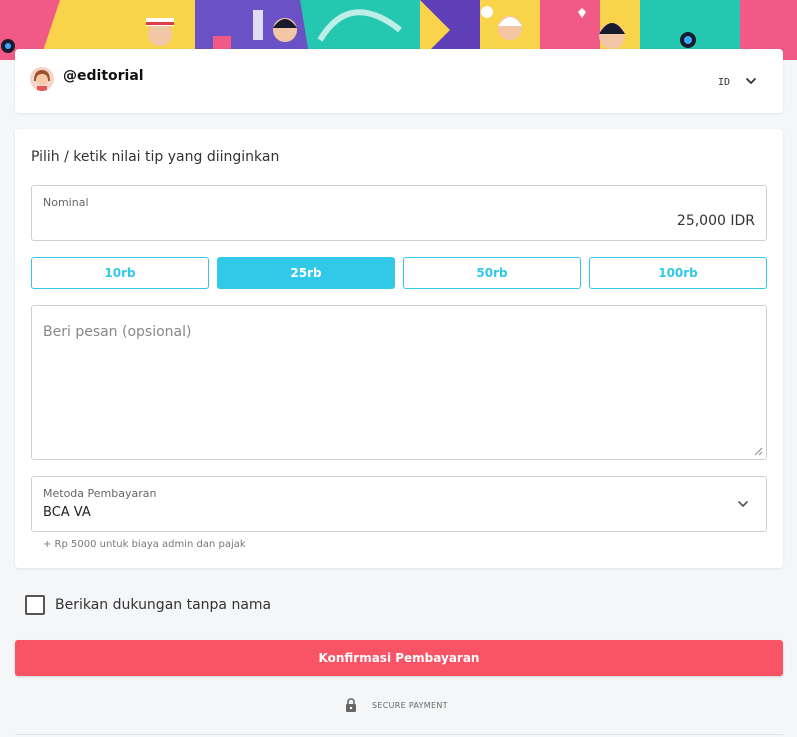  I want to click on nominal-field: Nominal 25,000 IDR, so click(399, 213).